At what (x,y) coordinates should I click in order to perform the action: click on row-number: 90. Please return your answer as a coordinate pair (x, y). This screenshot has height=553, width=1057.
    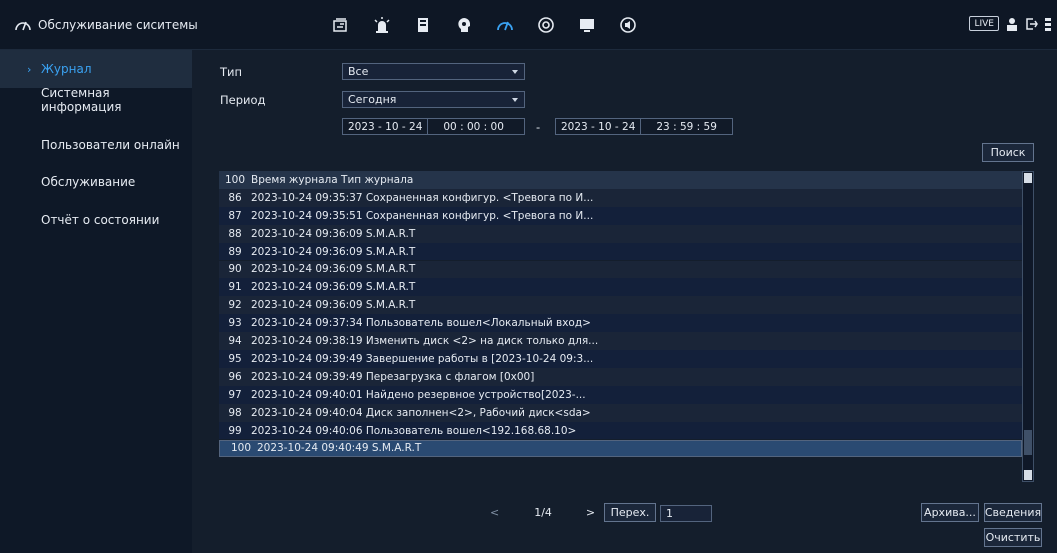
    Looking at the image, I should click on (235, 269).